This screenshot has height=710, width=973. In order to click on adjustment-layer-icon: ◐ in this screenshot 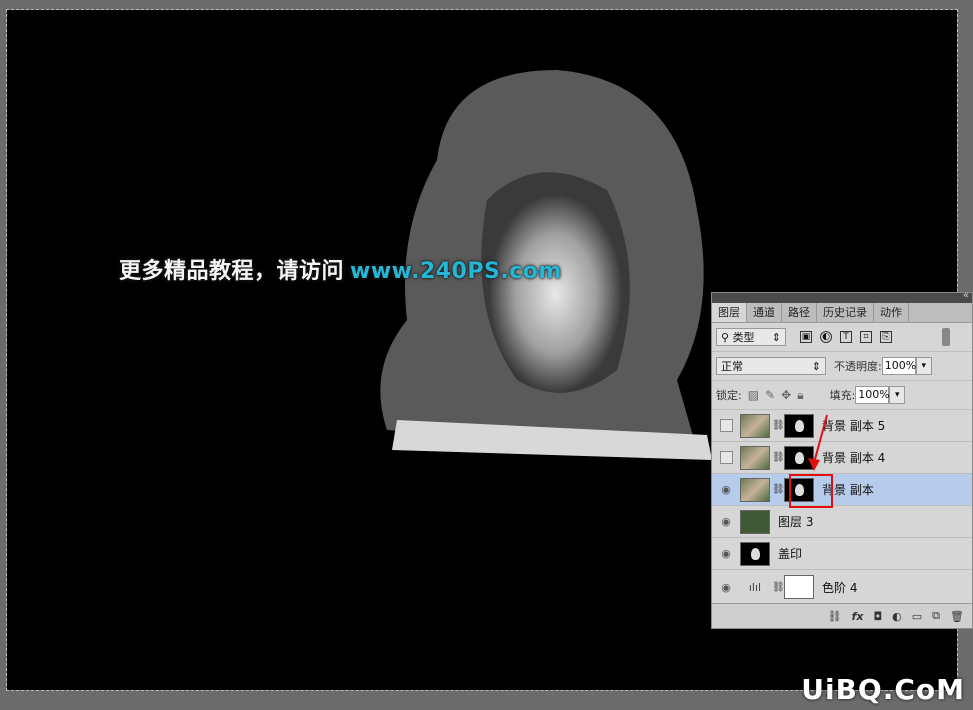, I will do `click(897, 616)`.